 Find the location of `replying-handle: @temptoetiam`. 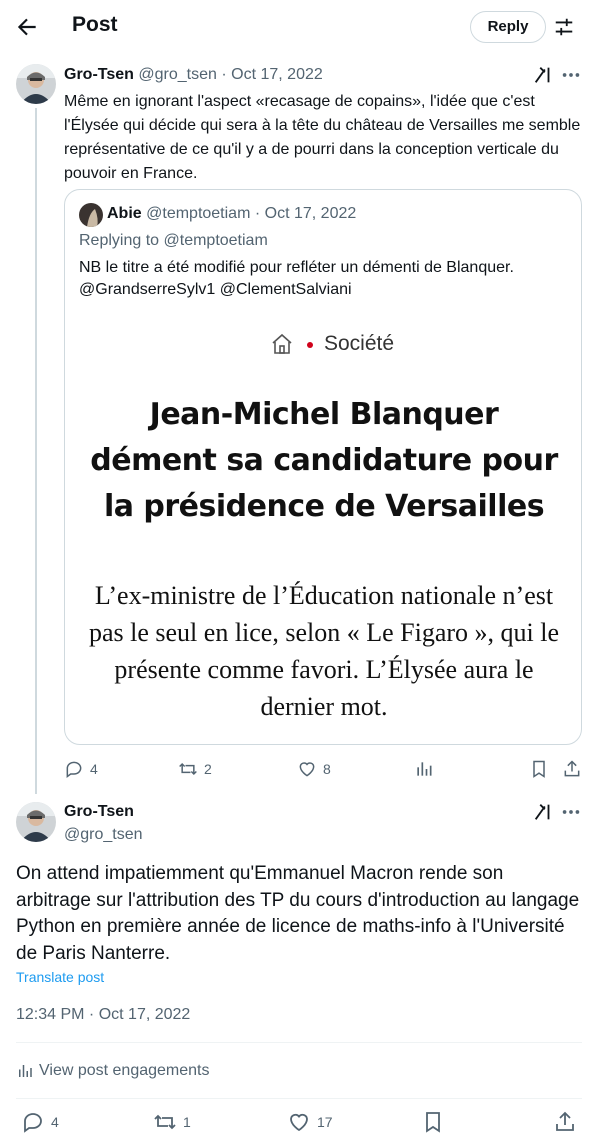

replying-handle: @temptoetiam is located at coordinates (215, 240).